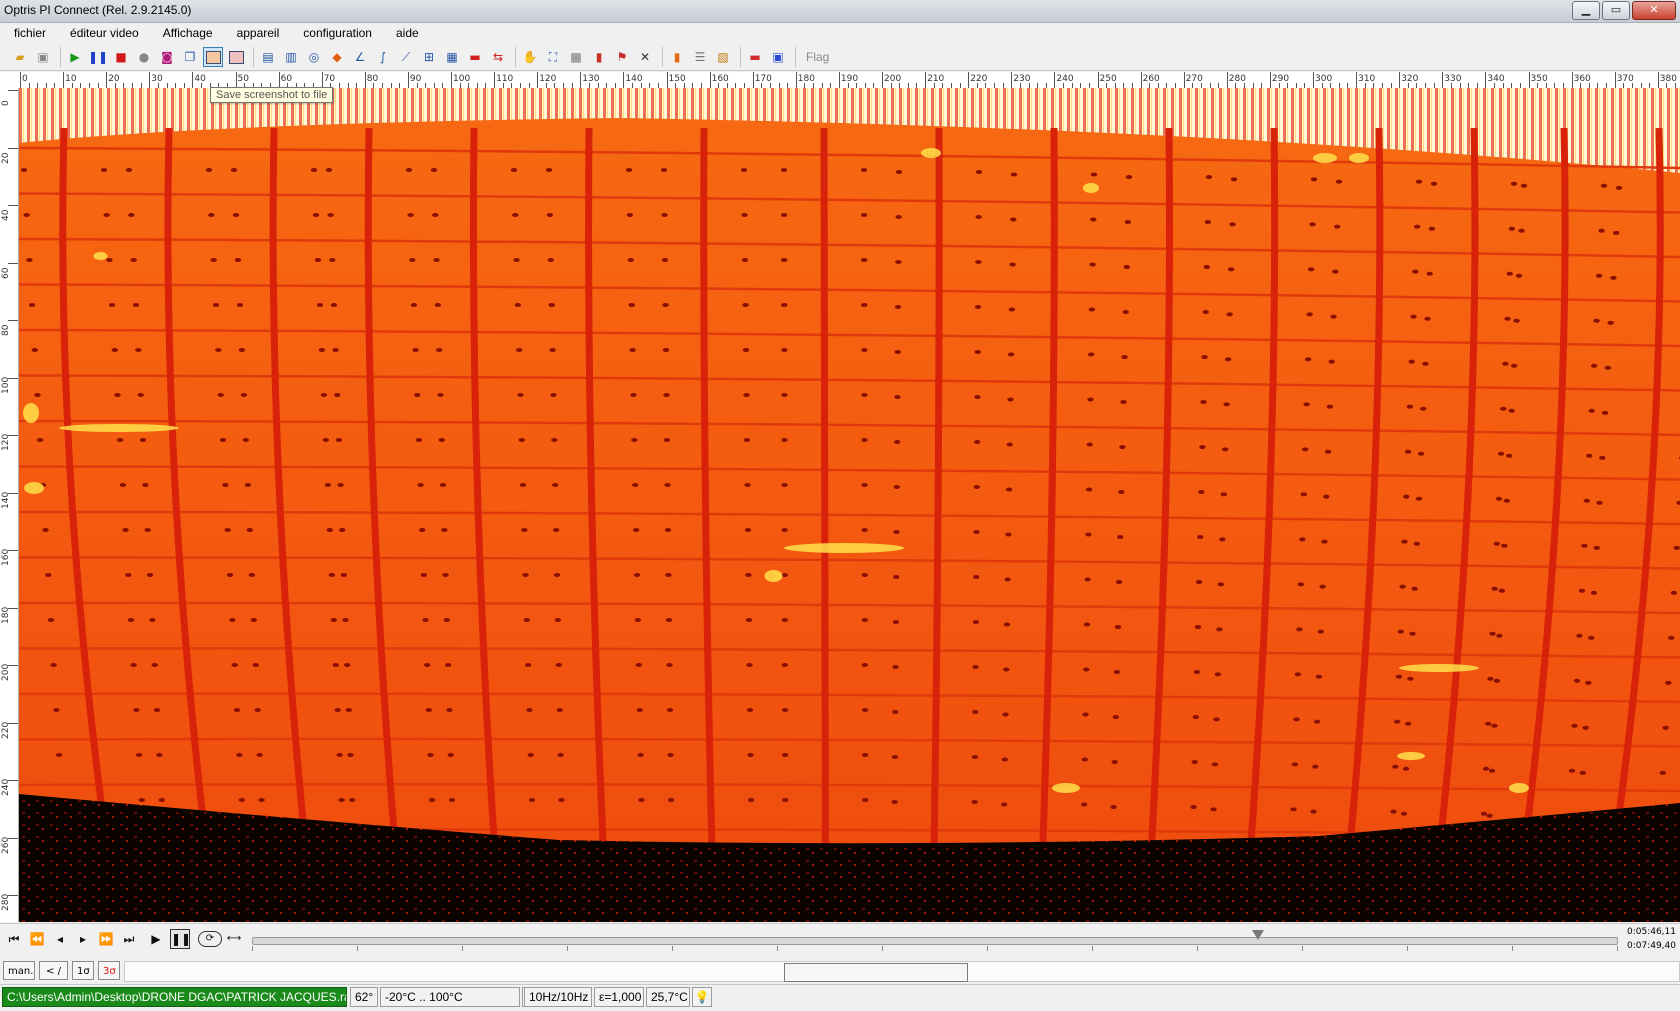 The width and height of the screenshot is (1680, 1011). I want to click on measure-icon: ⇆, so click(498, 57).